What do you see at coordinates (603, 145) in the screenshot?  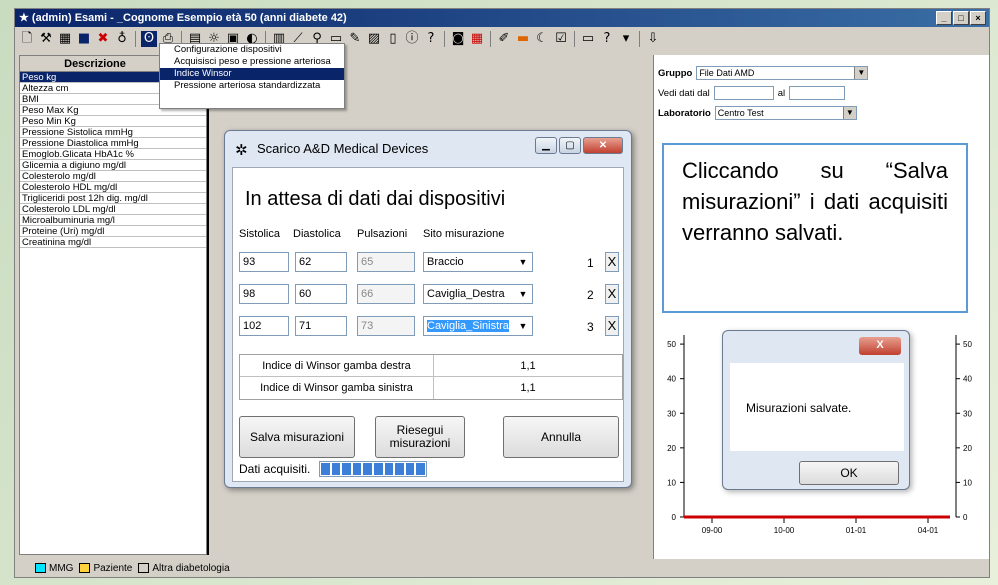 I see `dialog-close-button: ✕` at bounding box center [603, 145].